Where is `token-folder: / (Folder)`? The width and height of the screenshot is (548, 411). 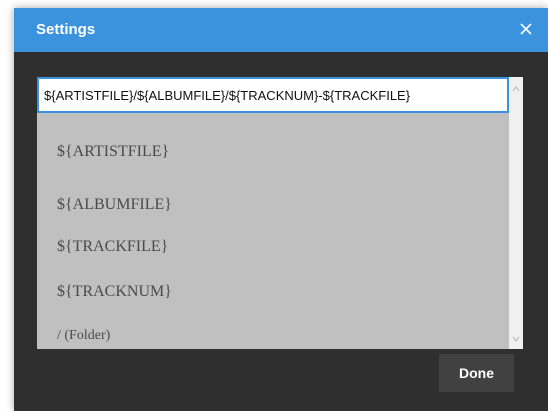 token-folder: / (Folder) is located at coordinates (83, 336).